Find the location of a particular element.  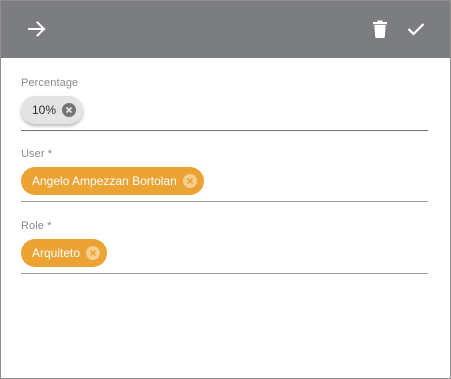

check-icon is located at coordinates (416, 29).